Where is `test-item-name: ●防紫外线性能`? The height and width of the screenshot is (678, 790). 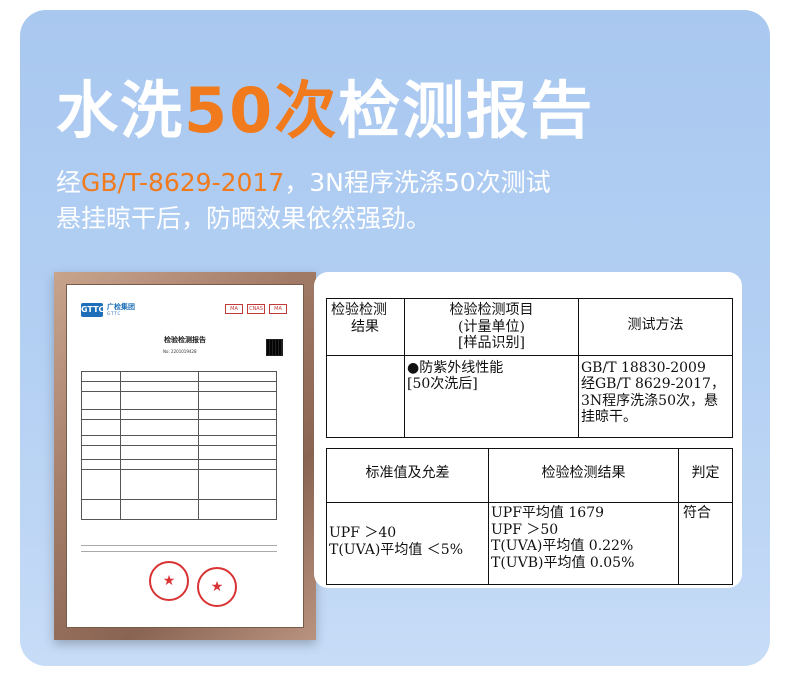 test-item-name: ●防紫外线性能 is located at coordinates (455, 367).